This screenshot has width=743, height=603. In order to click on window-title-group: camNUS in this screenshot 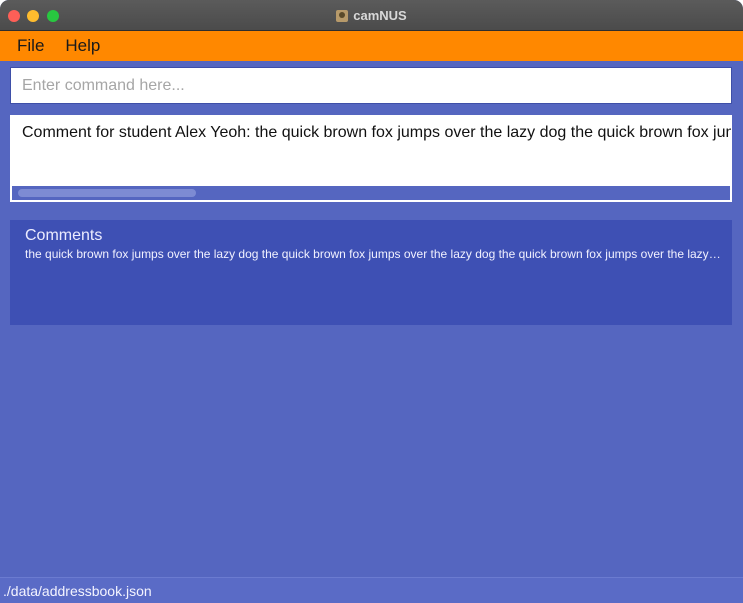, I will do `click(371, 15)`.